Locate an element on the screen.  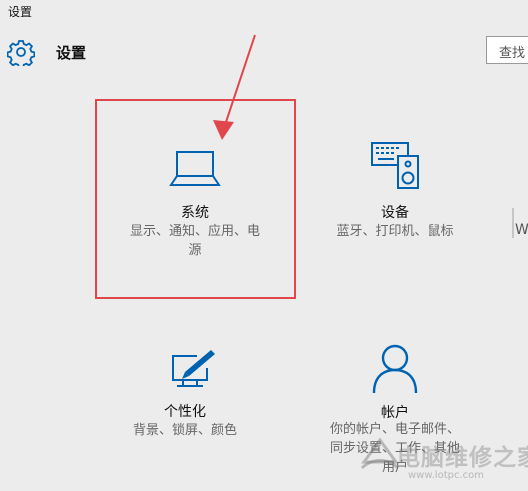
person-icon is located at coordinates (395, 369).